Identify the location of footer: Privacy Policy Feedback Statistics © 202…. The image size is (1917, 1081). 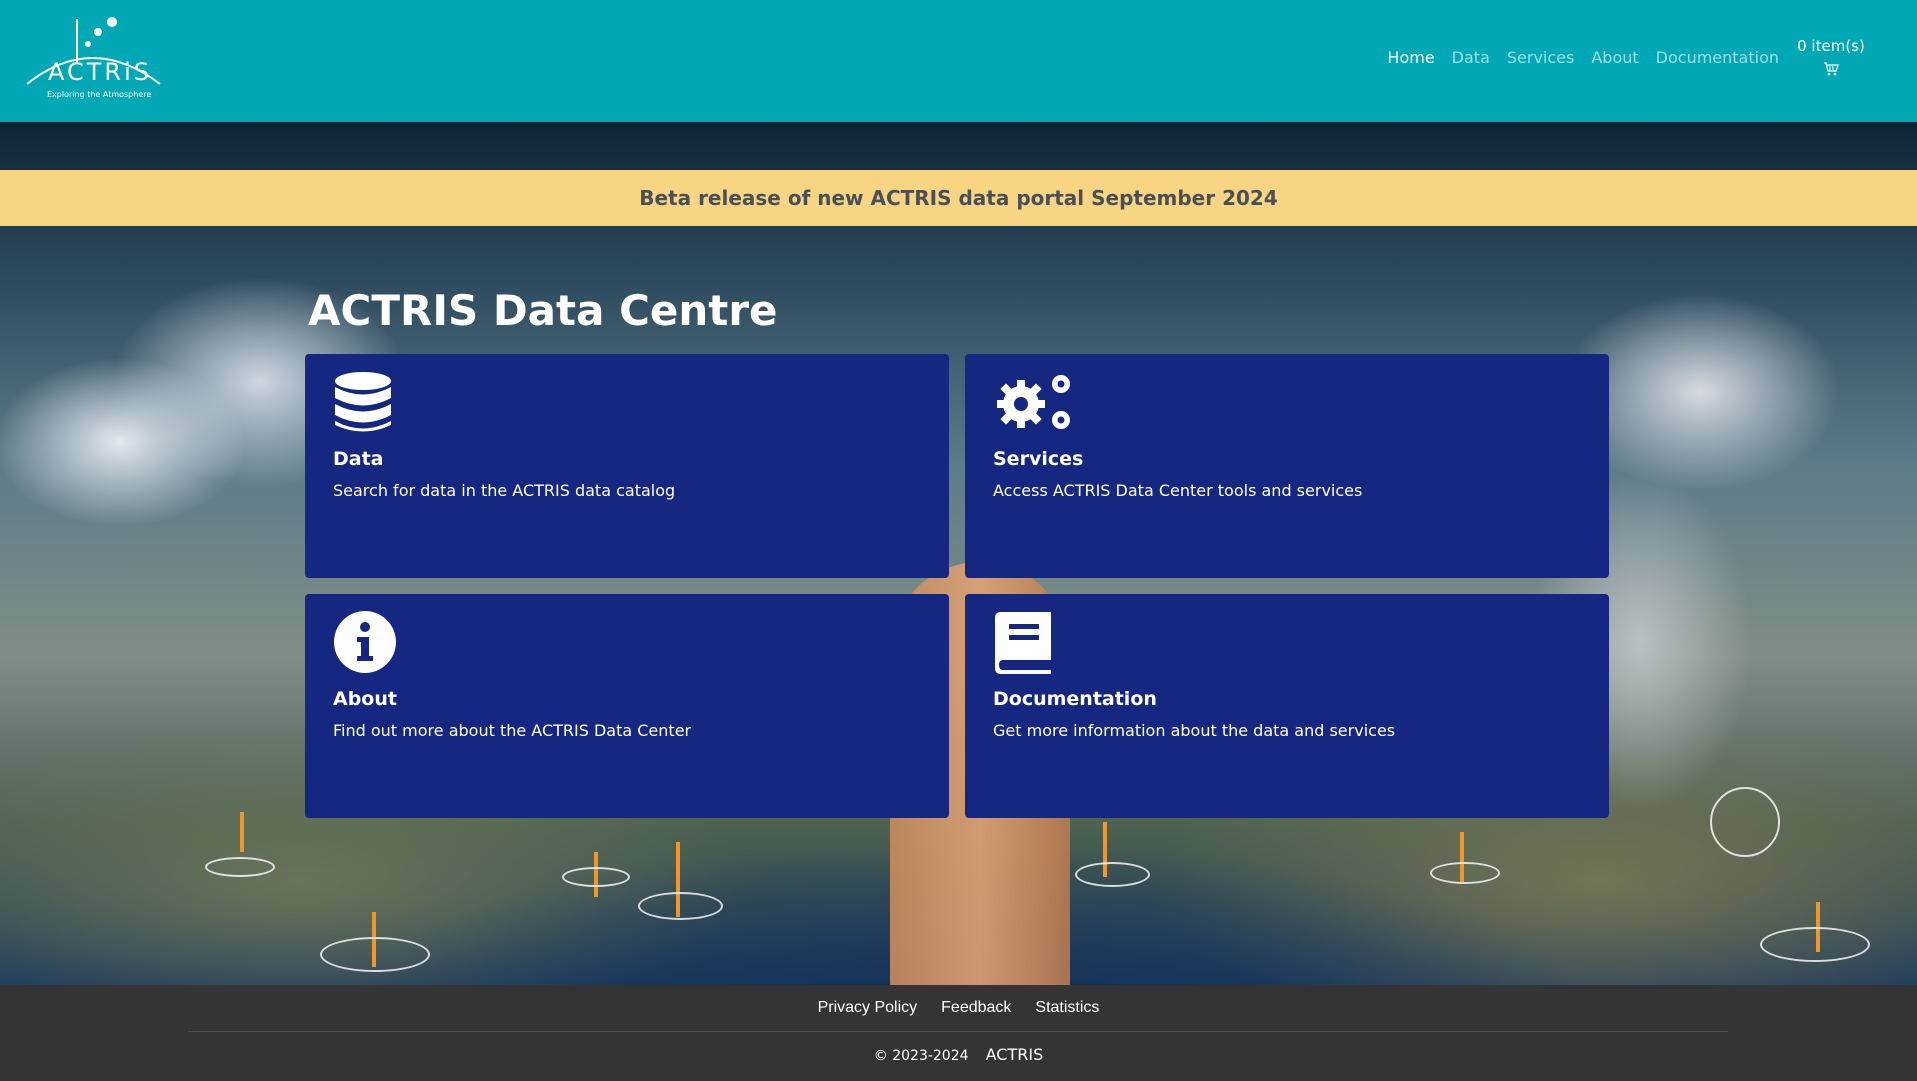
(958, 1033).